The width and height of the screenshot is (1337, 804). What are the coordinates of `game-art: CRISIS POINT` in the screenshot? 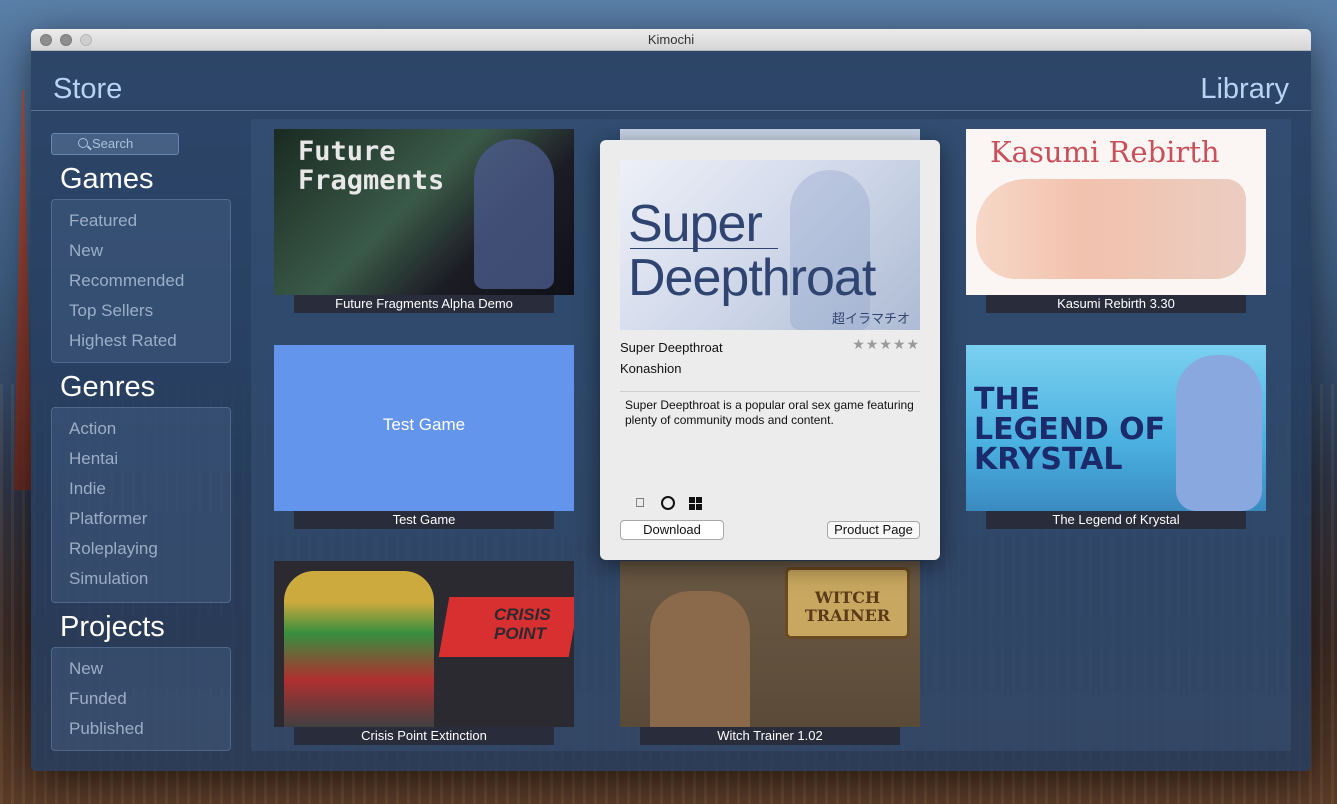 It's located at (424, 644).